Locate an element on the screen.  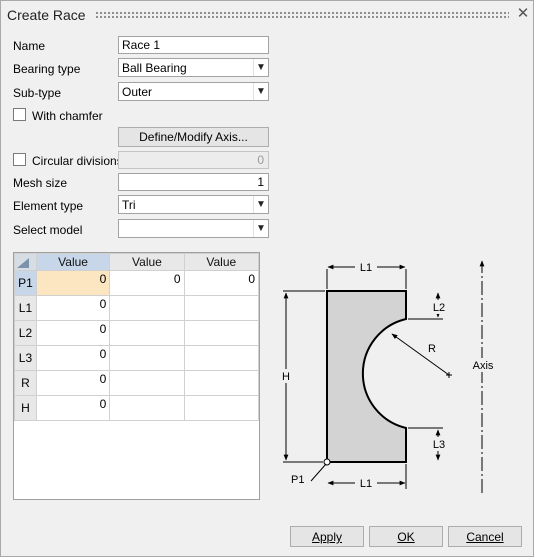
element-type-value: Tri is located at coordinates (129, 205).